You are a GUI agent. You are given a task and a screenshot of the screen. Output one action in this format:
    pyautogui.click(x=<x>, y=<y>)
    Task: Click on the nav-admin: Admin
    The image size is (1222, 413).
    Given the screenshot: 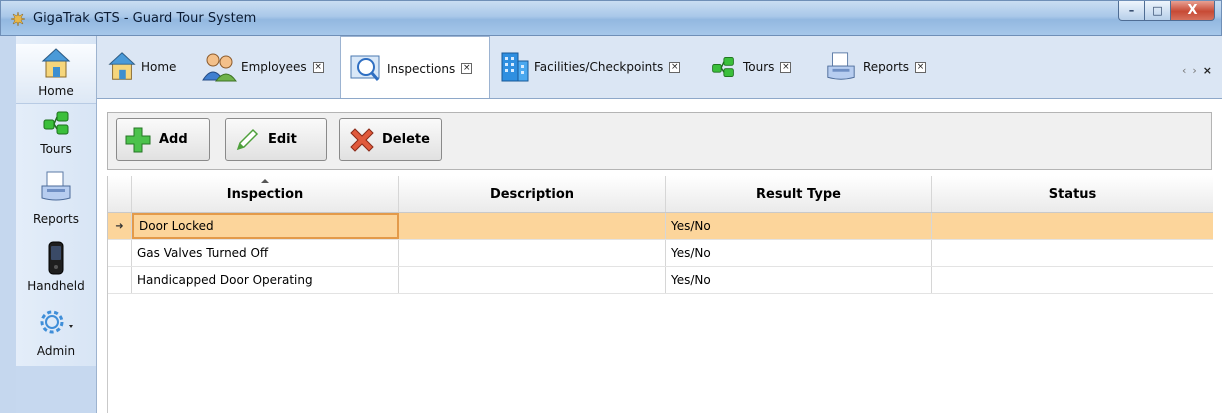 What is the action you would take?
    pyautogui.click(x=56, y=335)
    